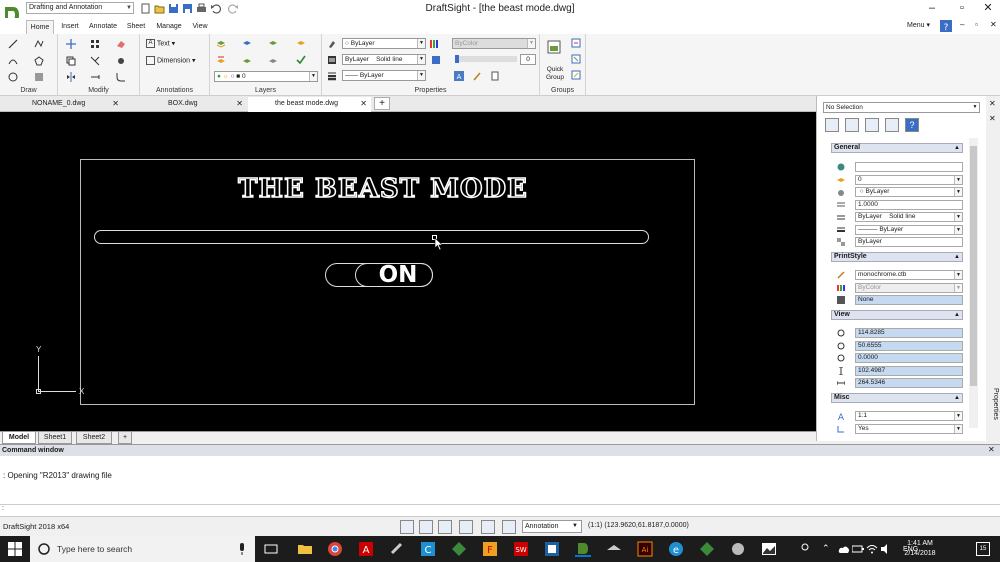 The height and width of the screenshot is (562, 1000). I want to click on quick-group-icon, so click(554, 47).